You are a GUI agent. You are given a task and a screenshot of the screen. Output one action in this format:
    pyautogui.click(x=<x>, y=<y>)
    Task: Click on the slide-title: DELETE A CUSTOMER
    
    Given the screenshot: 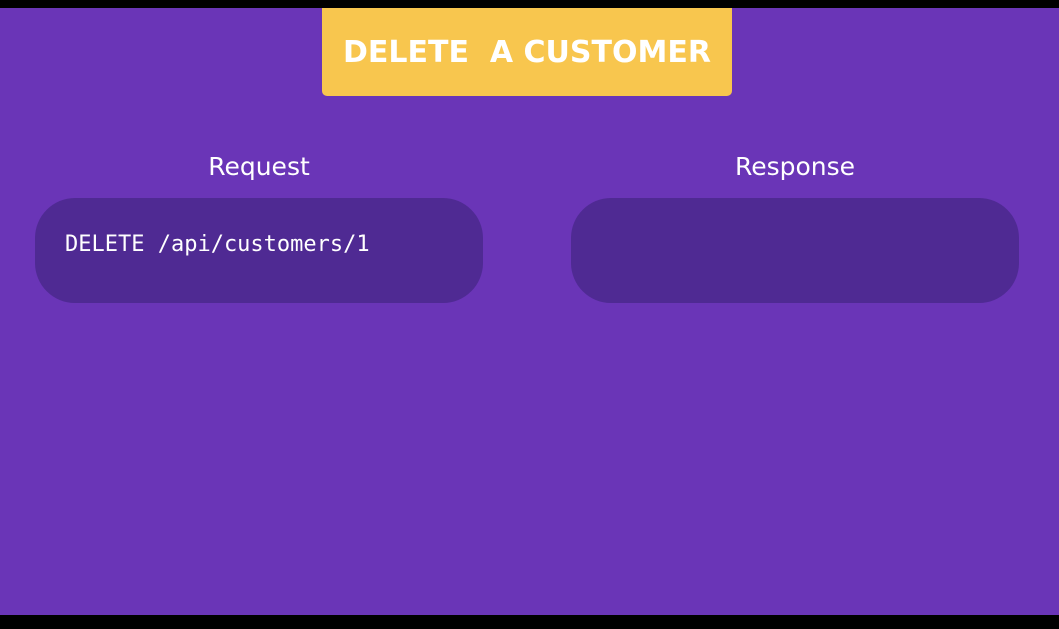 What is the action you would take?
    pyautogui.click(x=527, y=52)
    